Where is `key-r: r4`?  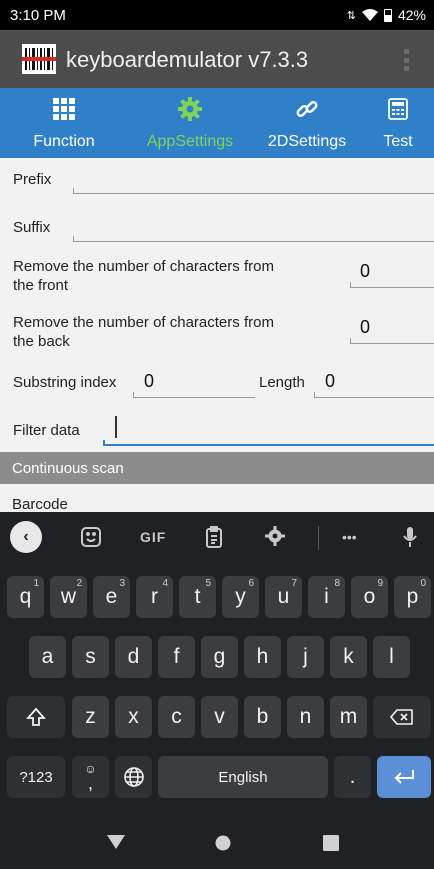 key-r: r4 is located at coordinates (154, 597).